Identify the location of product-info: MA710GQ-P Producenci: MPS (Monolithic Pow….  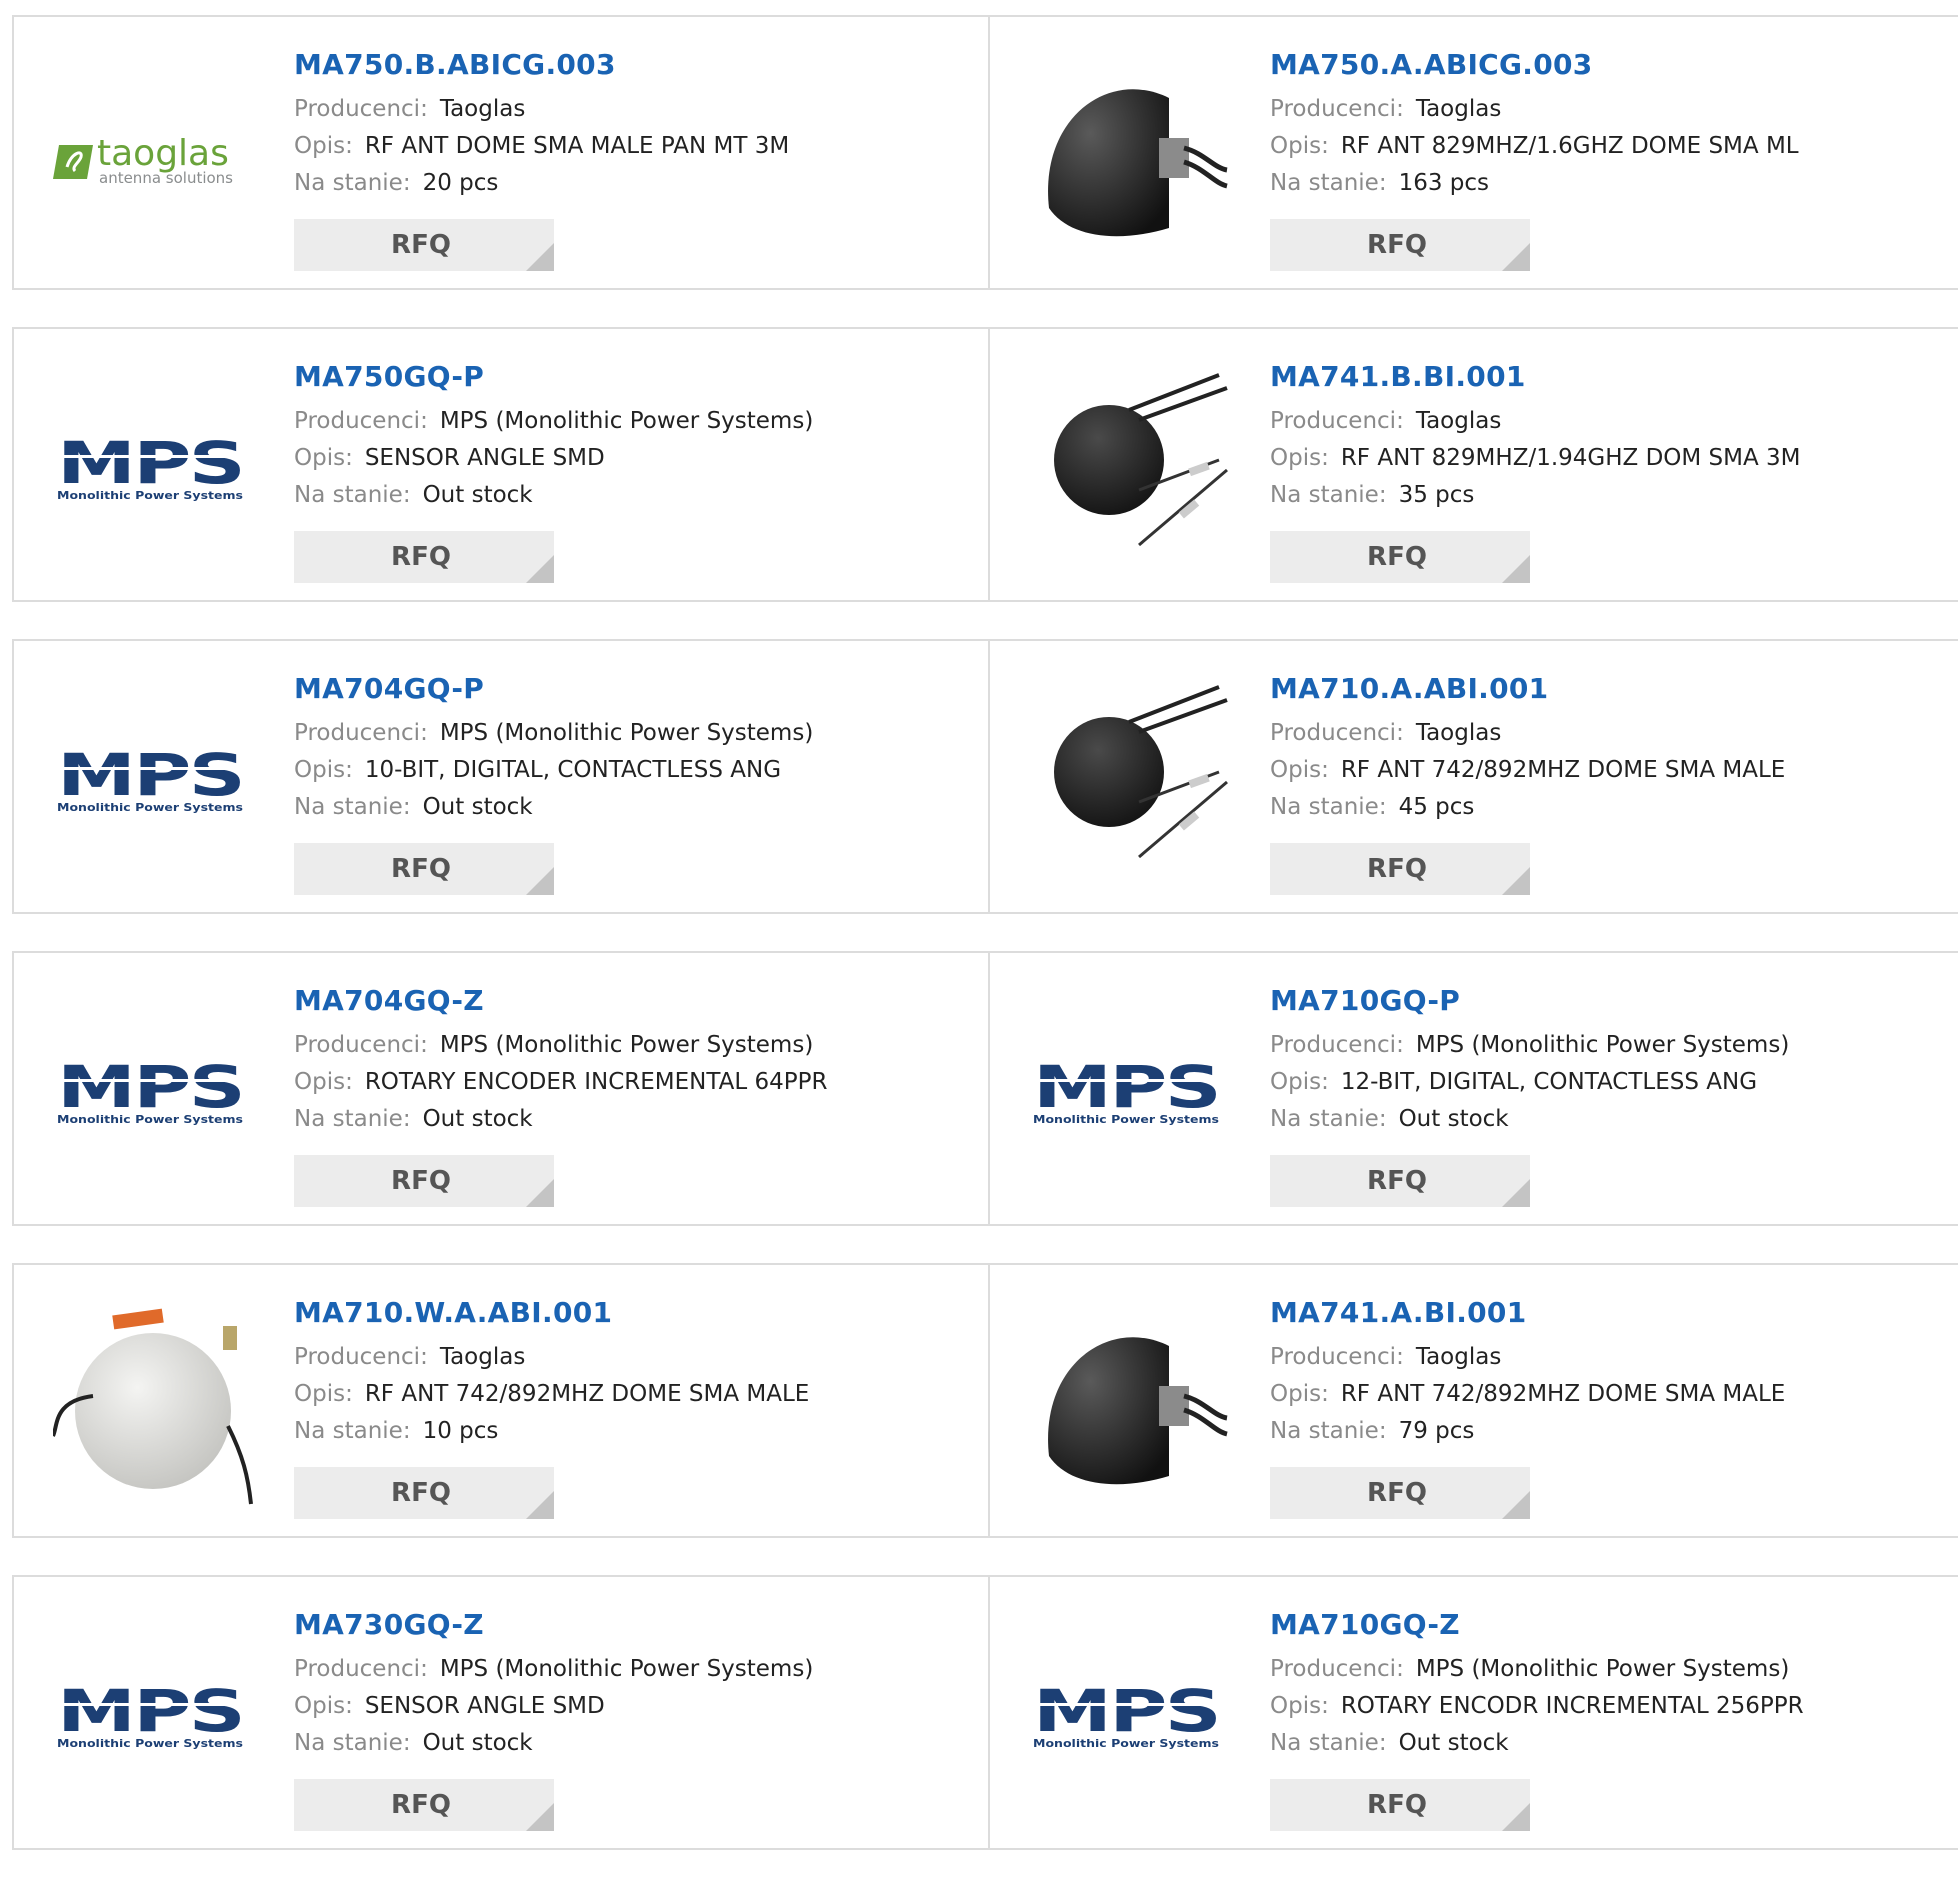
(1604, 1060).